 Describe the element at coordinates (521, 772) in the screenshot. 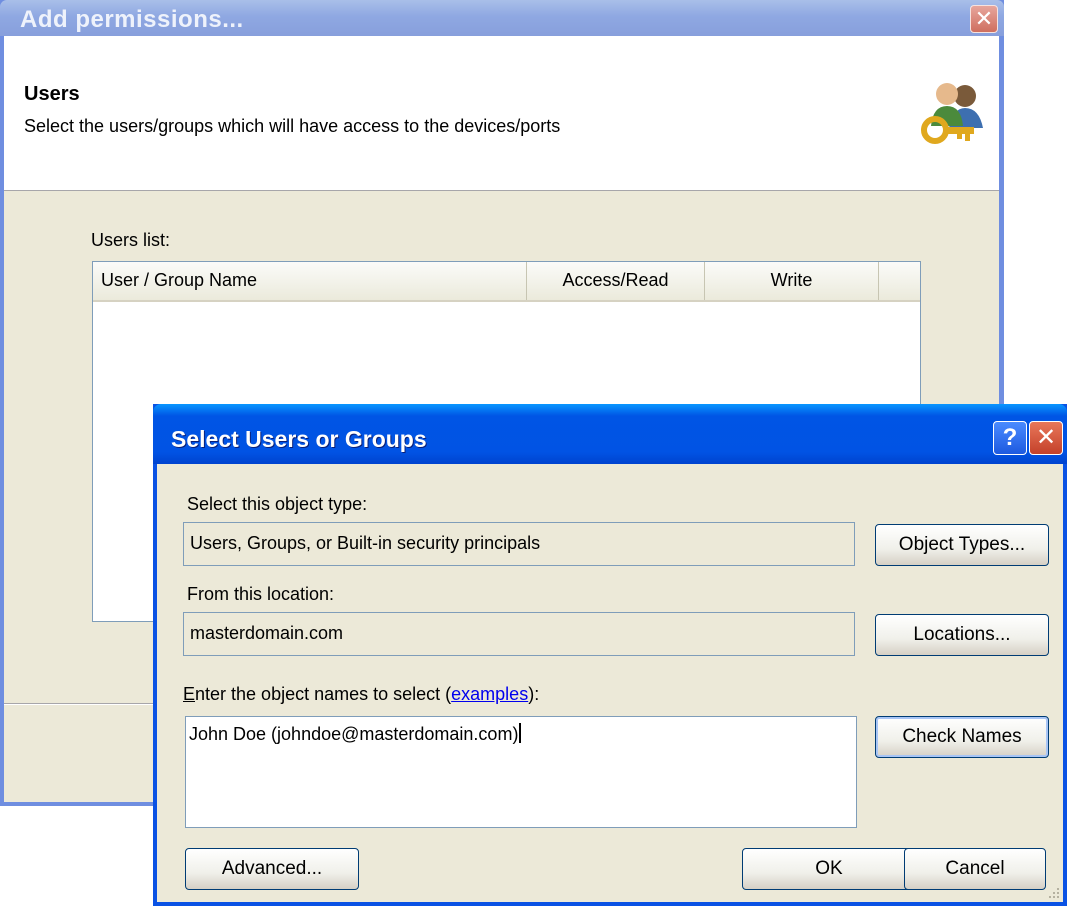

I see `object-names-input: John Doe (johndoe@masterdomain.com)` at that location.